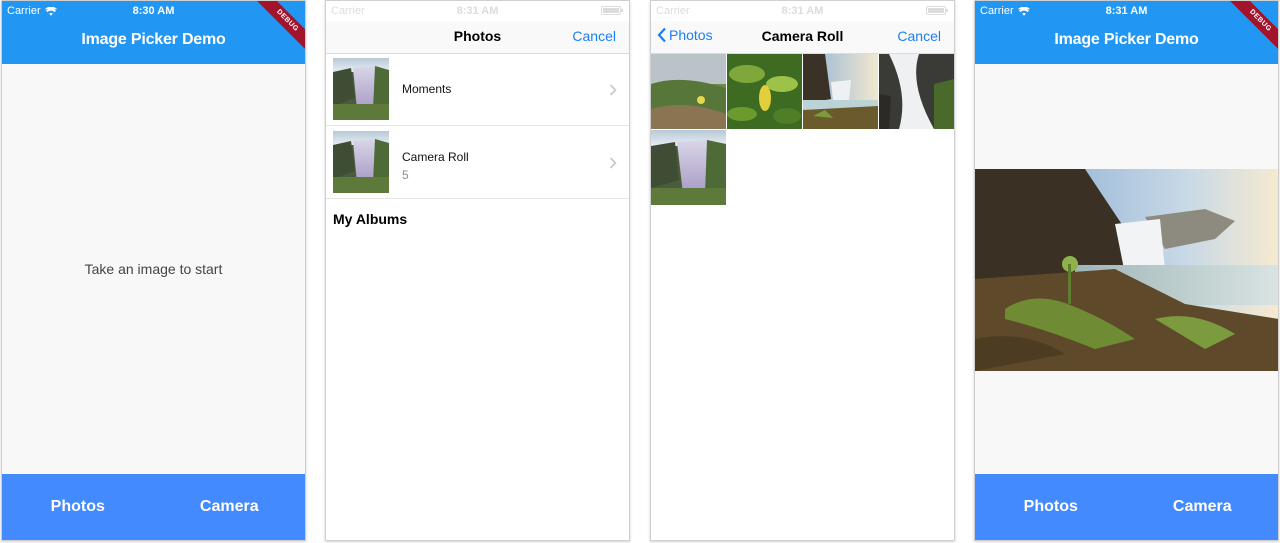 The height and width of the screenshot is (543, 1280). Describe the element at coordinates (427, 89) in the screenshot. I see `album-label: Moments` at that location.